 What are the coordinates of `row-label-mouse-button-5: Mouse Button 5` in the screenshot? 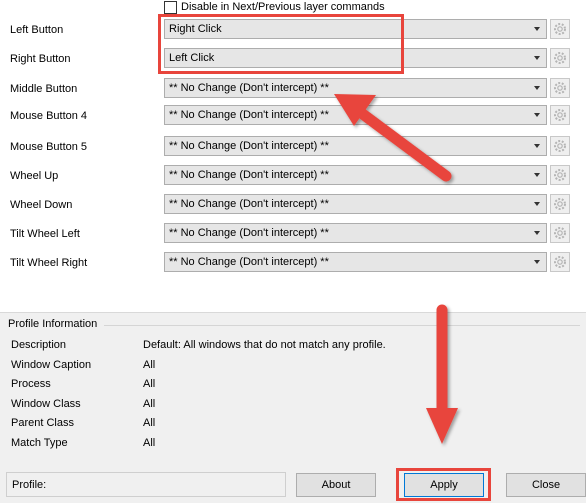 It's located at (49, 147).